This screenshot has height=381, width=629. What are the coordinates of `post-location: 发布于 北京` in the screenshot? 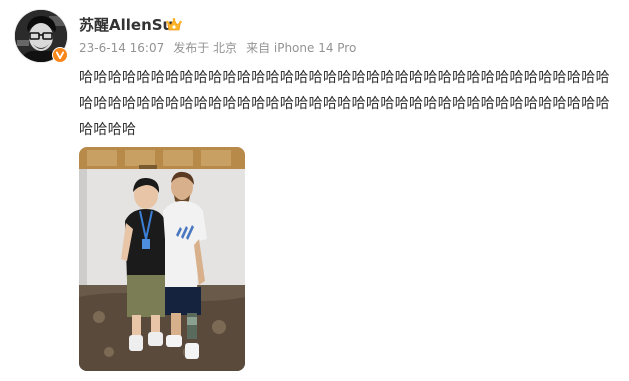 It's located at (205, 48).